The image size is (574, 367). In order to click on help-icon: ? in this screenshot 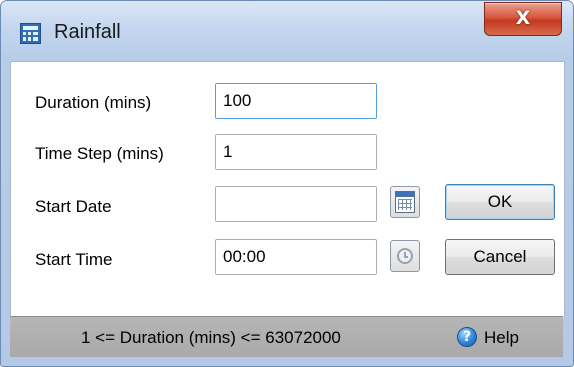, I will do `click(467, 337)`.